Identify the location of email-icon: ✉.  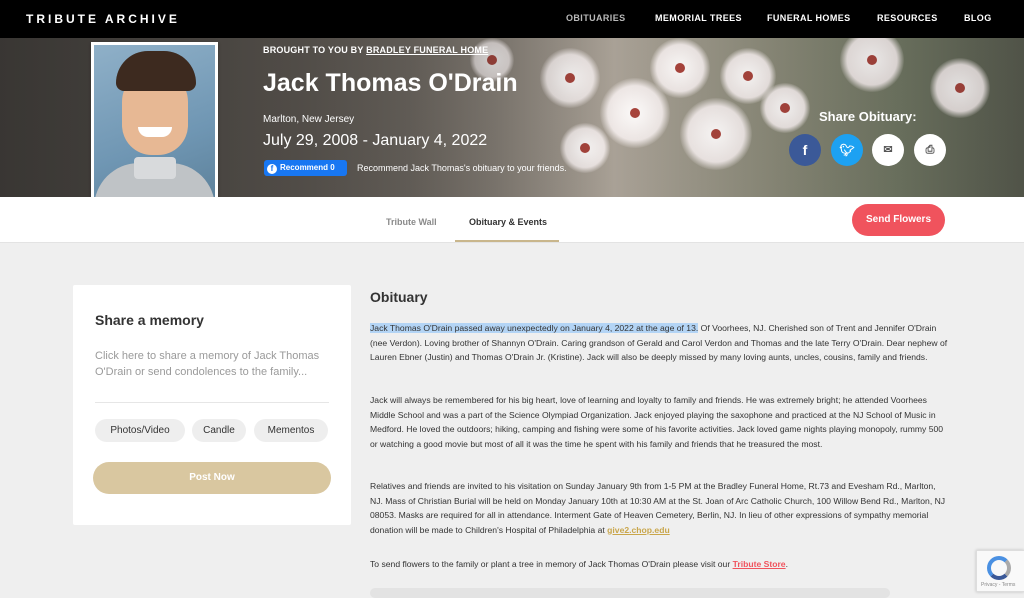
(888, 150).